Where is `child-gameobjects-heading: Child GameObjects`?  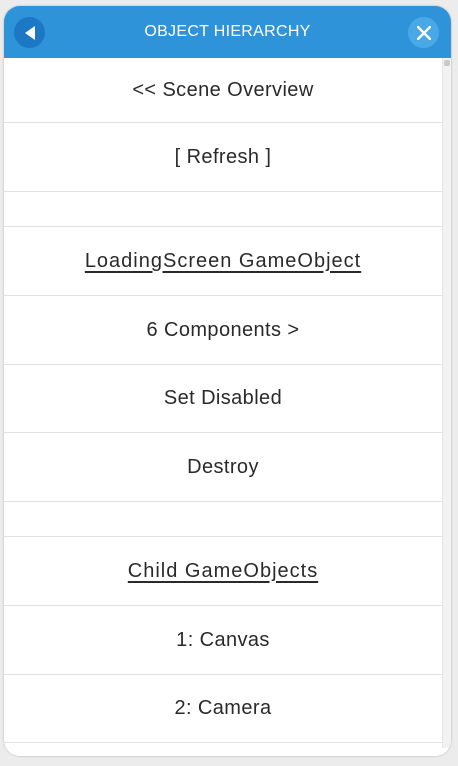 child-gameobjects-heading: Child GameObjects is located at coordinates (223, 571).